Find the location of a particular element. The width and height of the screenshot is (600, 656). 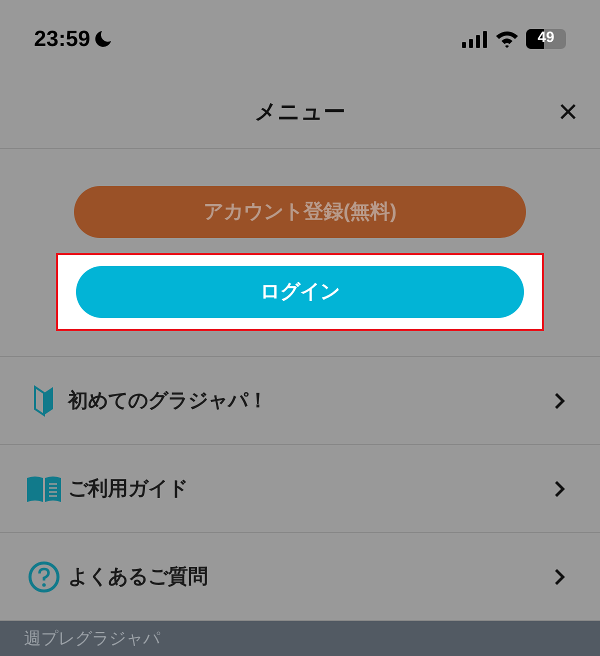

menu-item: 初めてのグラジャパ！ is located at coordinates (300, 401).